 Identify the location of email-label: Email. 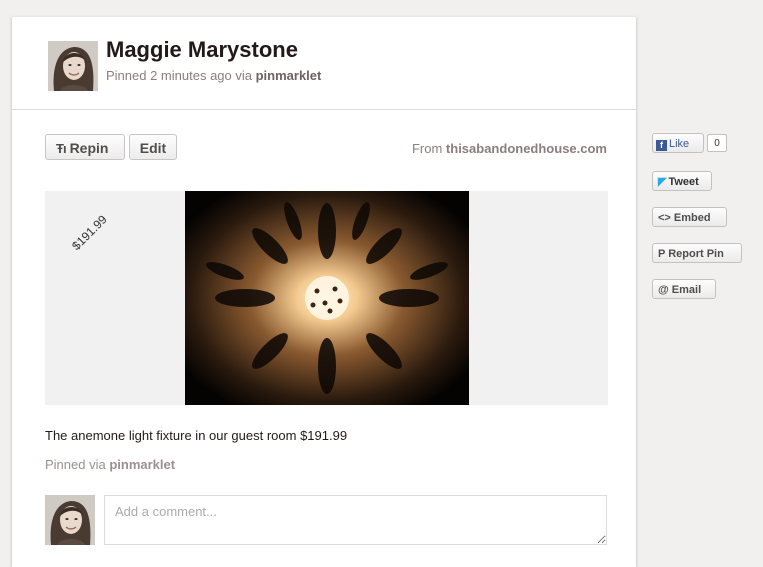
(686, 290).